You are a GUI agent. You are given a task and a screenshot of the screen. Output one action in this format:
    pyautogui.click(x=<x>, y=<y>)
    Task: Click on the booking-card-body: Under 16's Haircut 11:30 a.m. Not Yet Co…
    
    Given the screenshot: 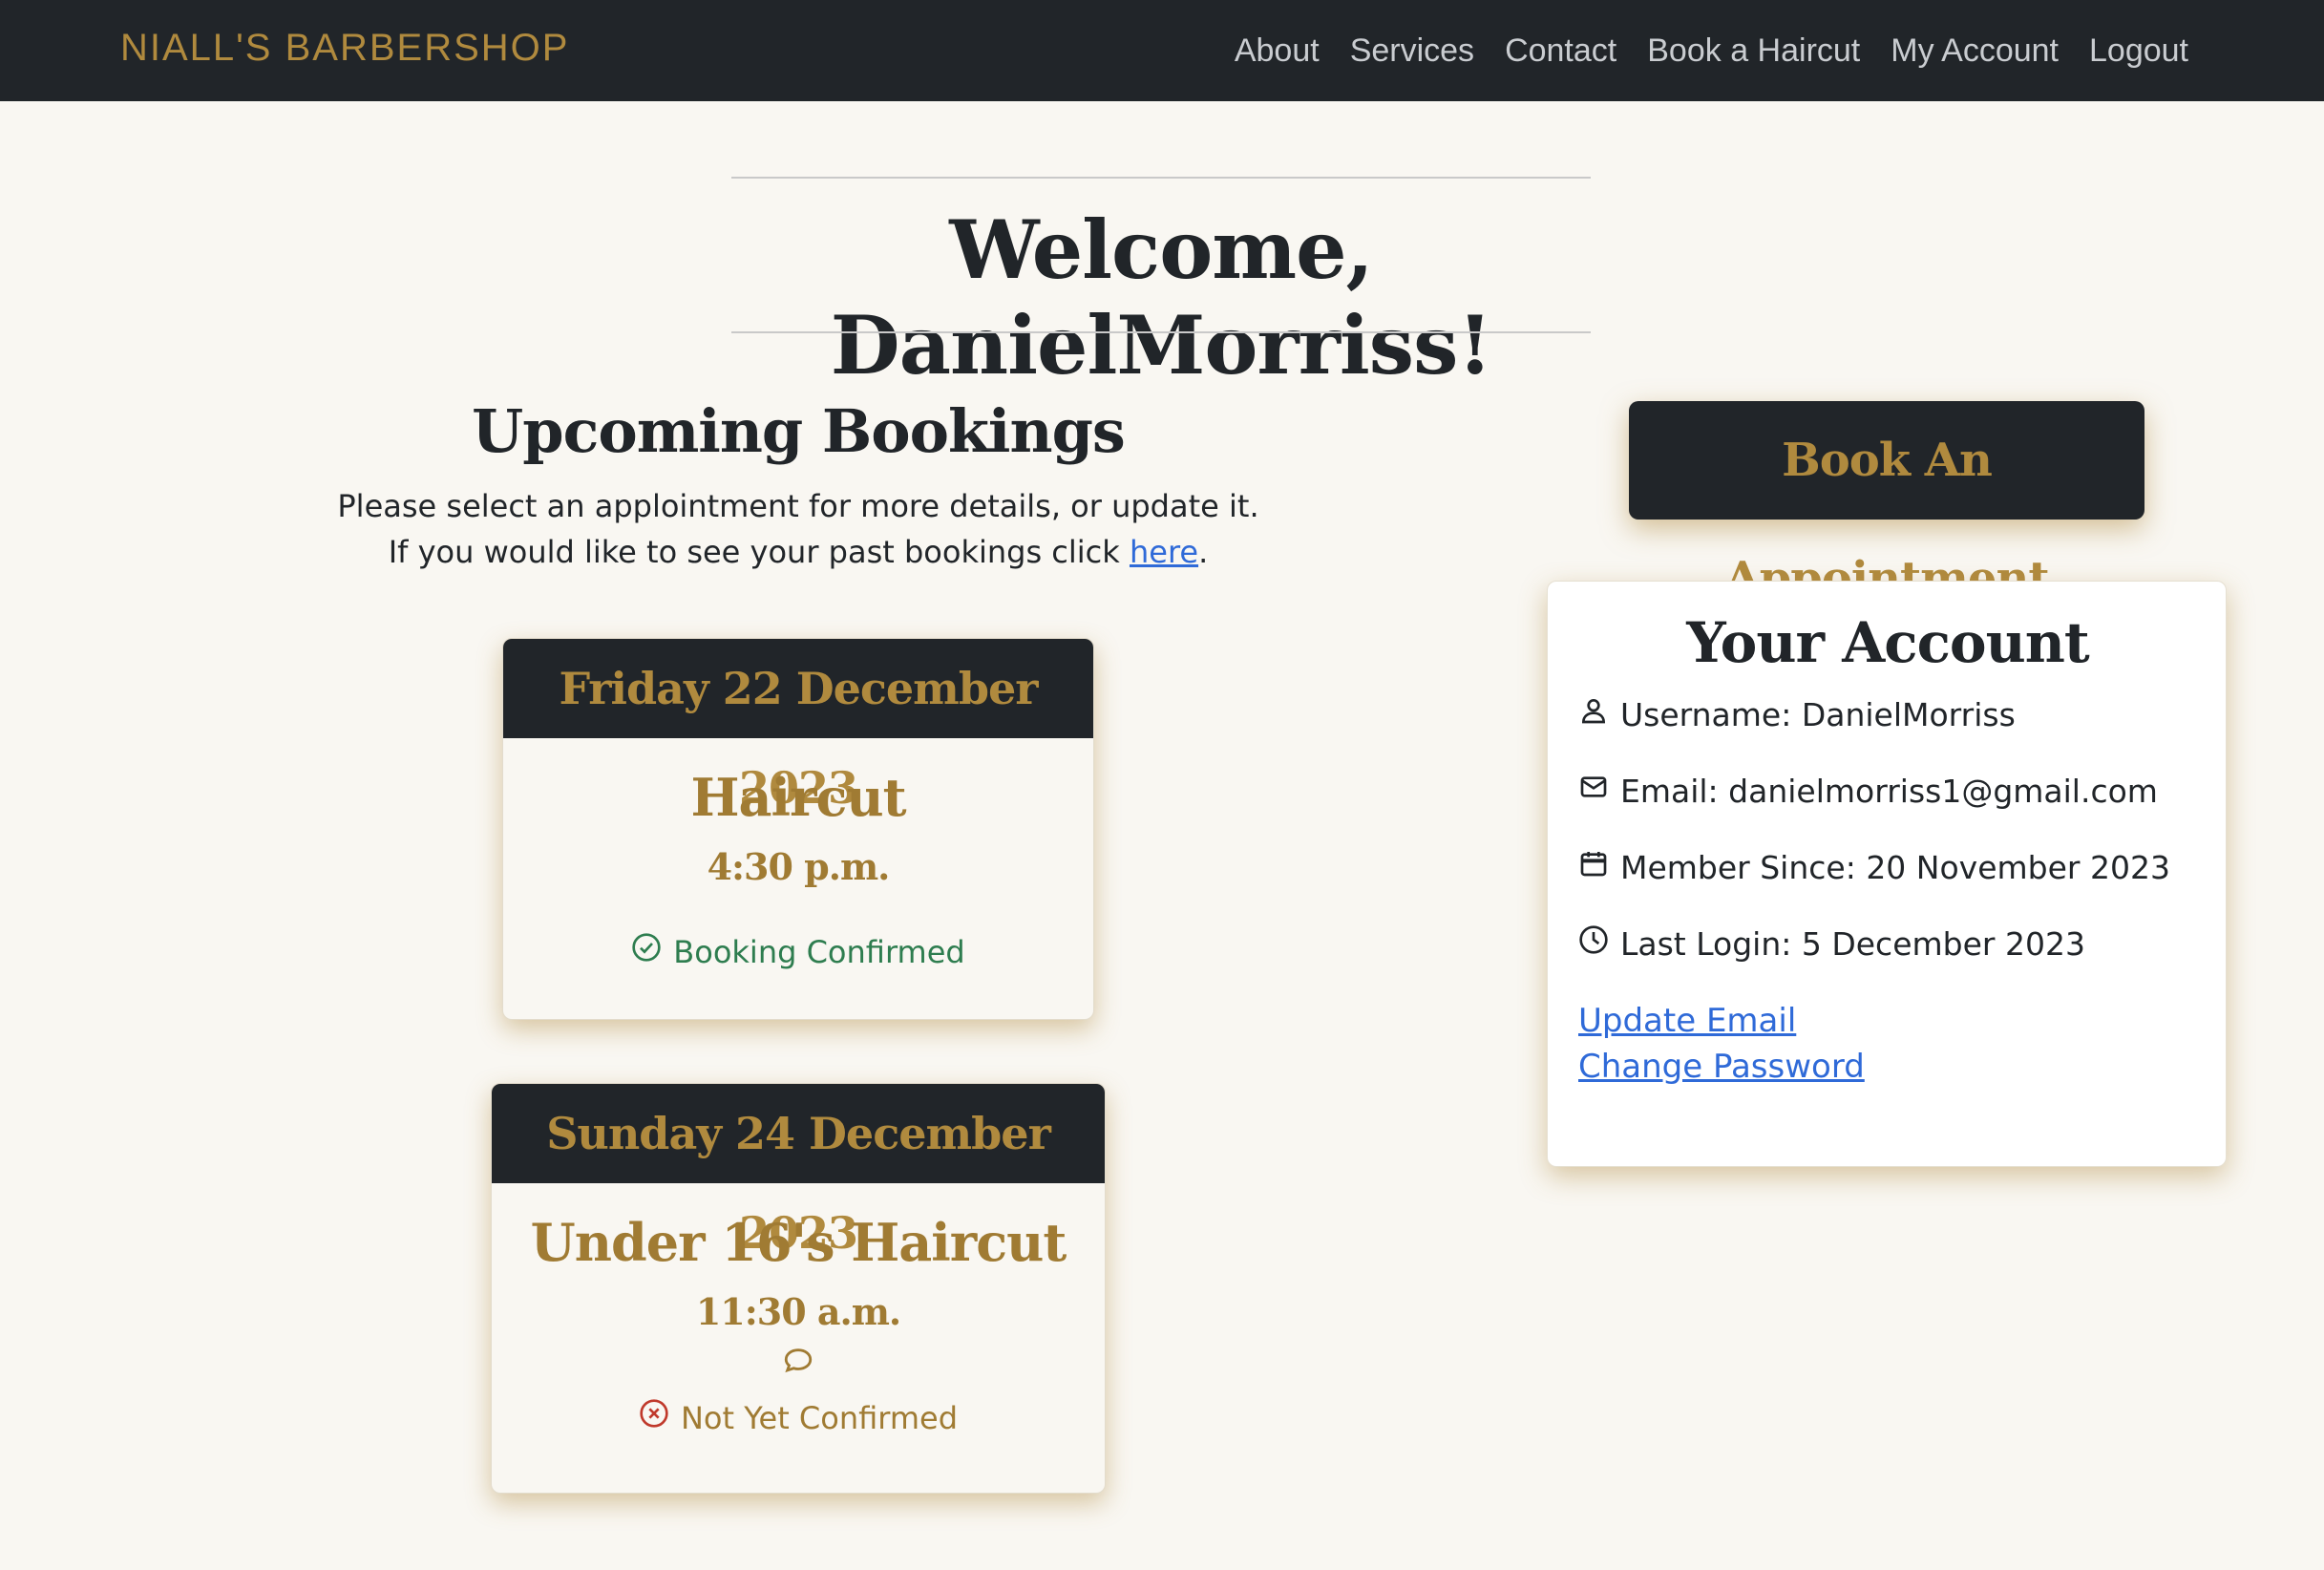 What is the action you would take?
    pyautogui.click(x=798, y=1312)
    